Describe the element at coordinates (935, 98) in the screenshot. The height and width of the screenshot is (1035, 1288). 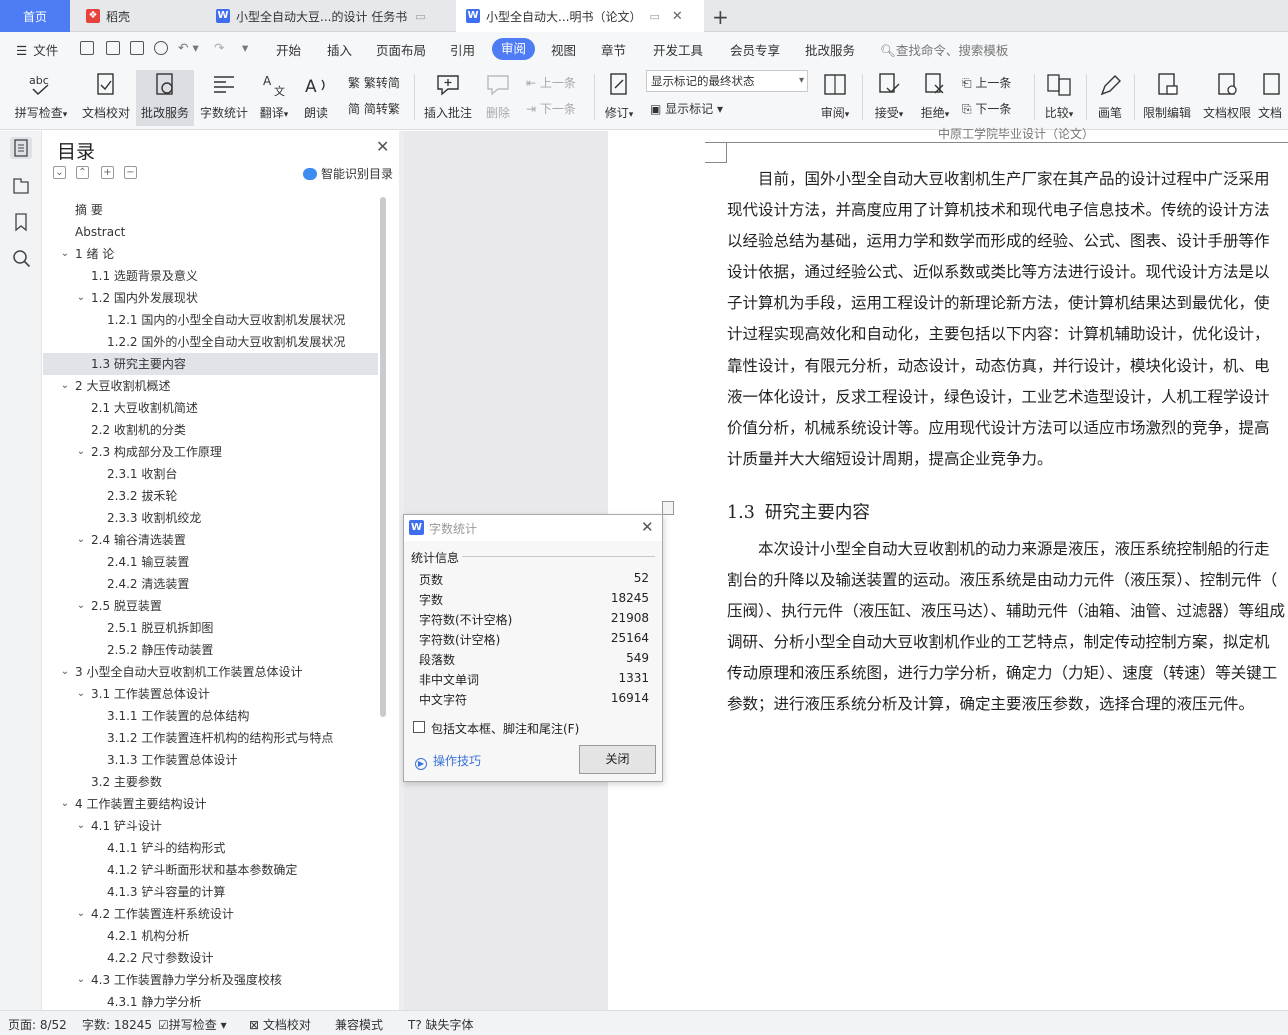
I see `reject-button: 拒绝▾` at that location.